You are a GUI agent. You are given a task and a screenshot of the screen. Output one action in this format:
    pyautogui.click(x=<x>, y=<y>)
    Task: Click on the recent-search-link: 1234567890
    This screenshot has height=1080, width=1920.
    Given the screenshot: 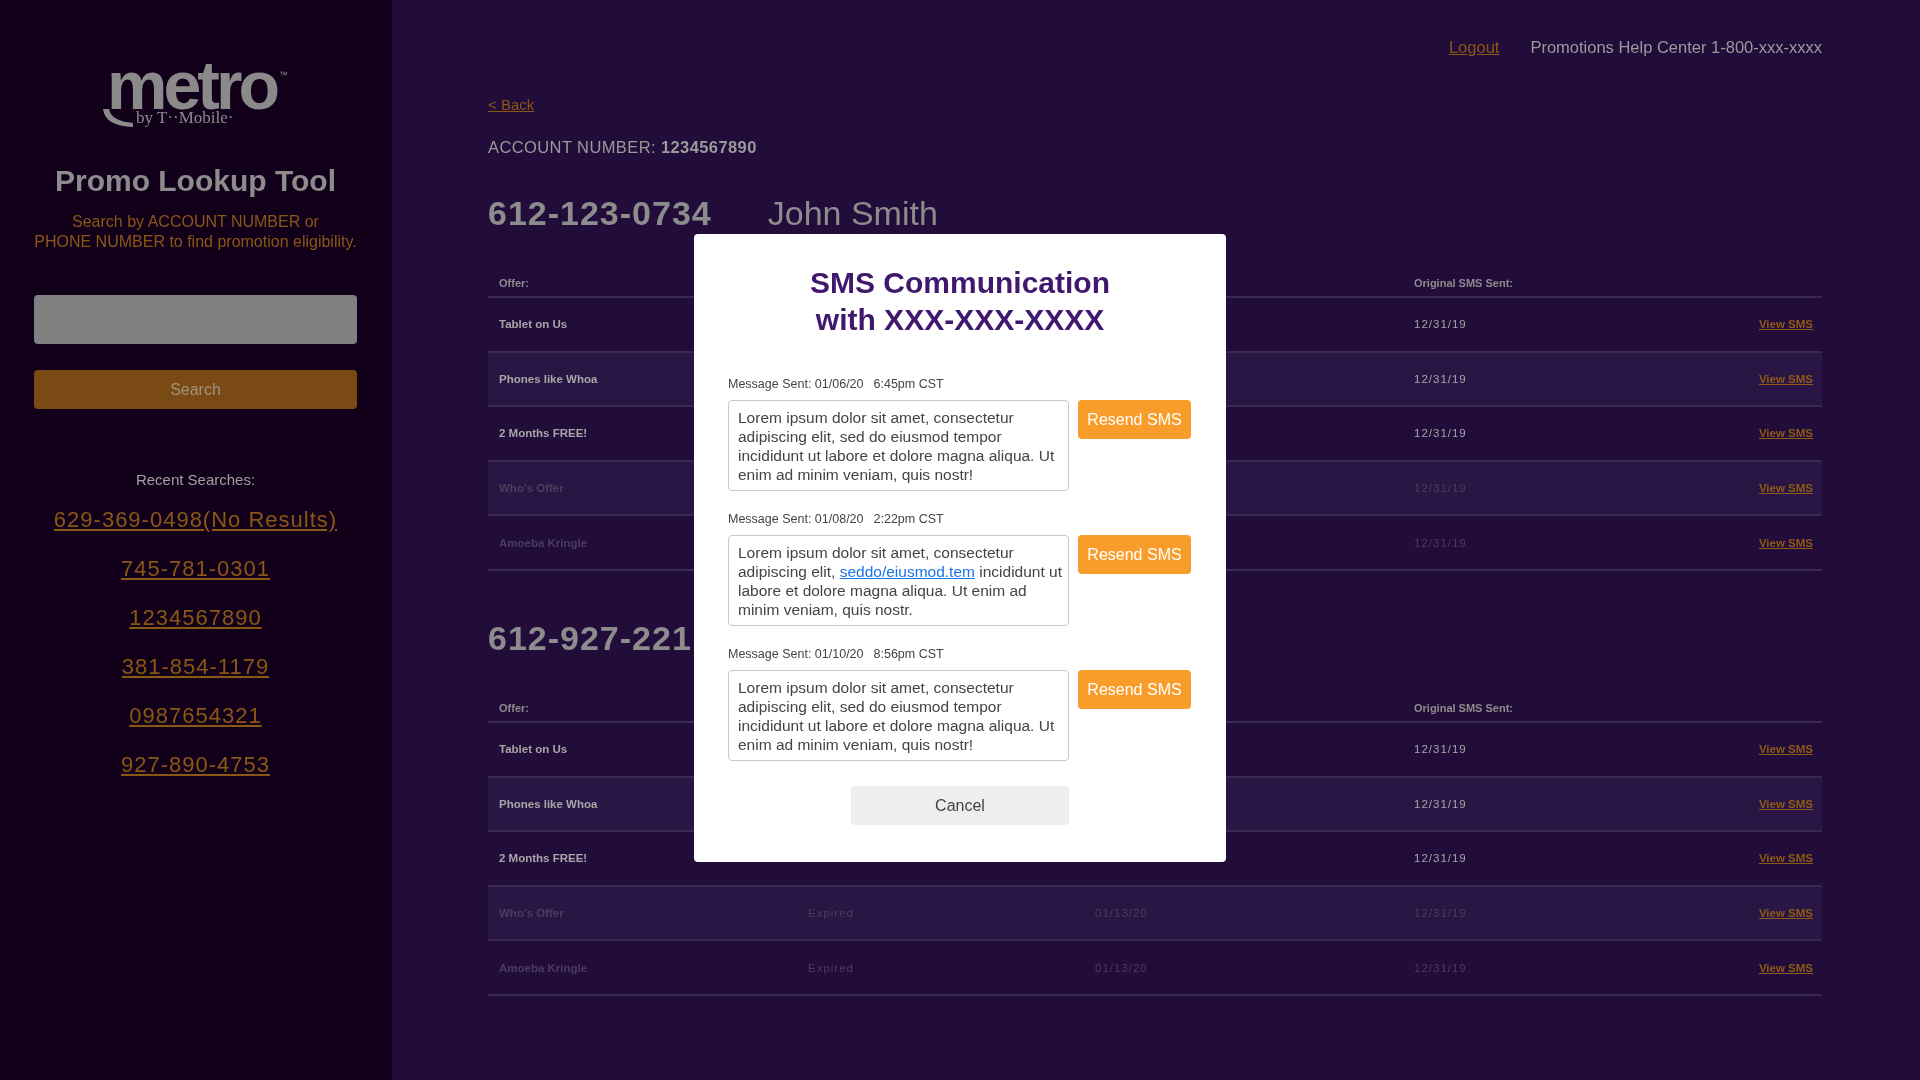 What is the action you would take?
    pyautogui.click(x=195, y=618)
    